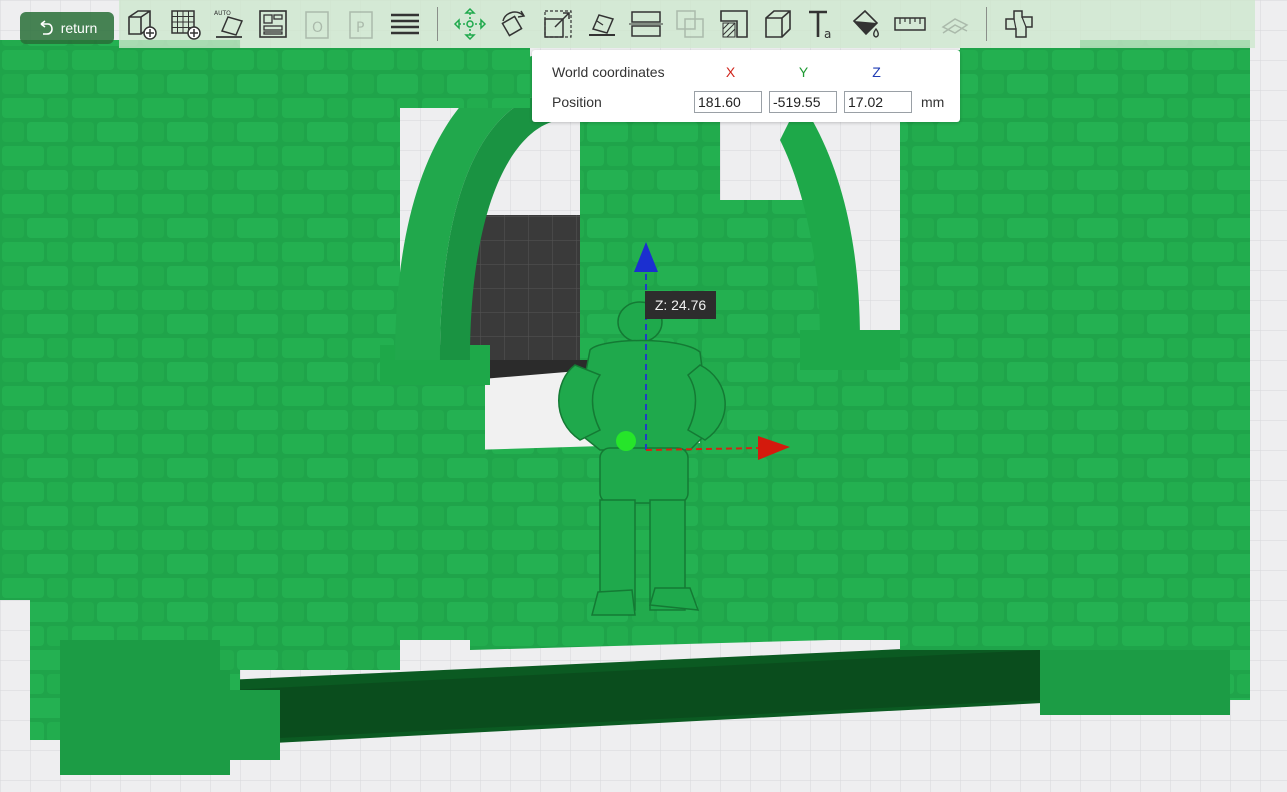 This screenshot has height=792, width=1287. What do you see at coordinates (608, 72) in the screenshot?
I see `world-coordinates-label: World coordinates` at bounding box center [608, 72].